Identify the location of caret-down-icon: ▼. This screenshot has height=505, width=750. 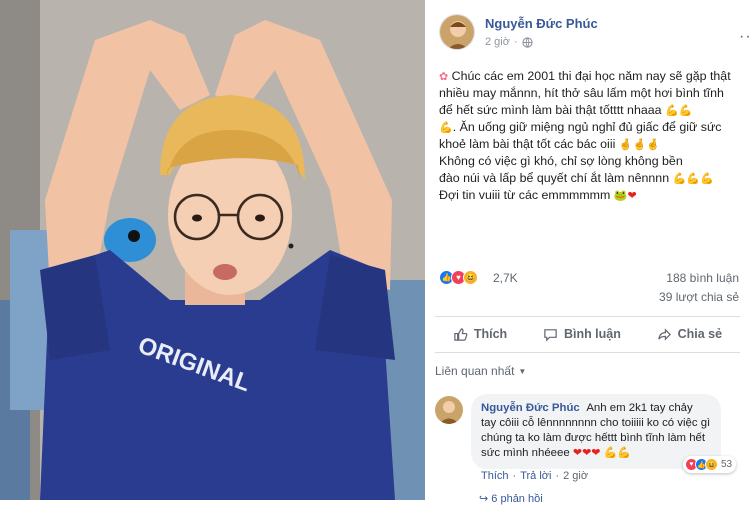
(522, 371).